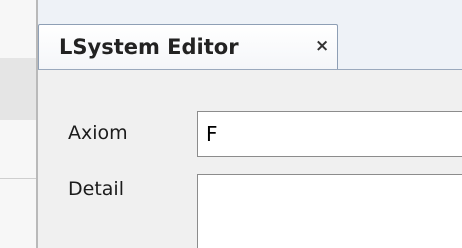  Describe the element at coordinates (250, 69) in the screenshot. I see `tab-bar-border` at that location.